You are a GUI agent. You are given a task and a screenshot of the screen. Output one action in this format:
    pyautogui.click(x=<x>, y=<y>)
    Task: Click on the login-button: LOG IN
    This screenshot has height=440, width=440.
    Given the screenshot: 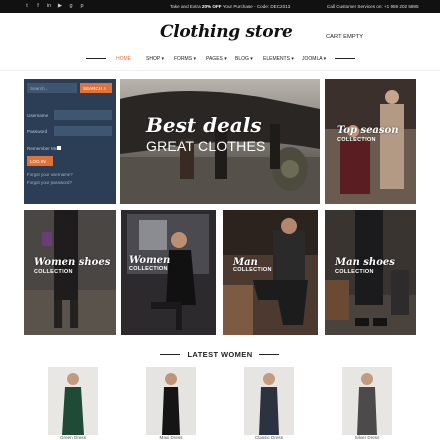 What is the action you would take?
    pyautogui.click(x=40, y=161)
    